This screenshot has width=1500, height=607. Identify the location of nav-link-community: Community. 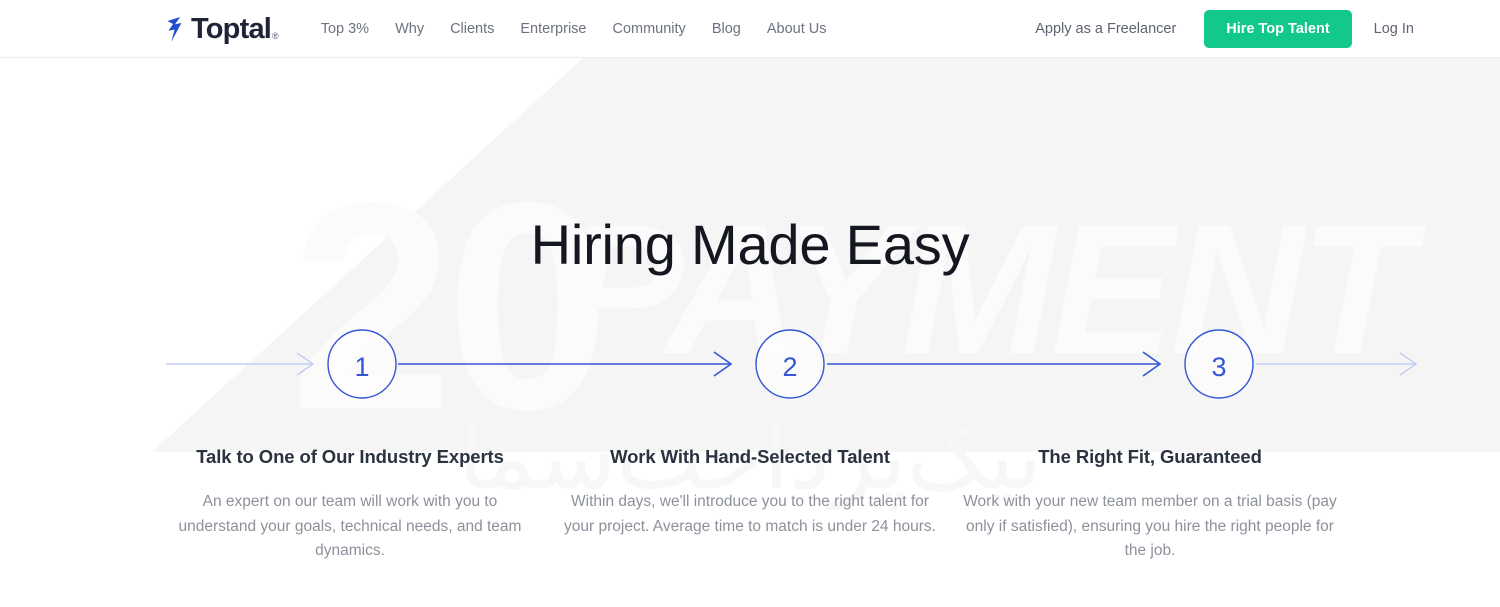
(648, 29).